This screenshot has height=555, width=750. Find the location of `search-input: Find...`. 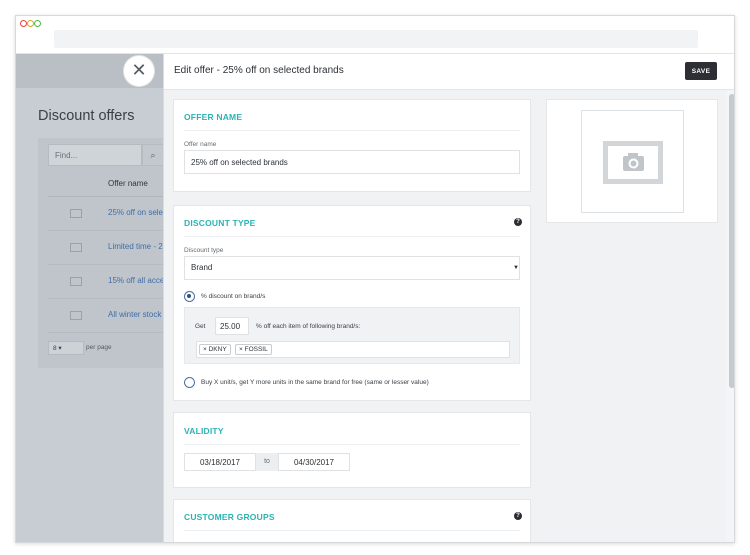

search-input: Find... is located at coordinates (95, 155).